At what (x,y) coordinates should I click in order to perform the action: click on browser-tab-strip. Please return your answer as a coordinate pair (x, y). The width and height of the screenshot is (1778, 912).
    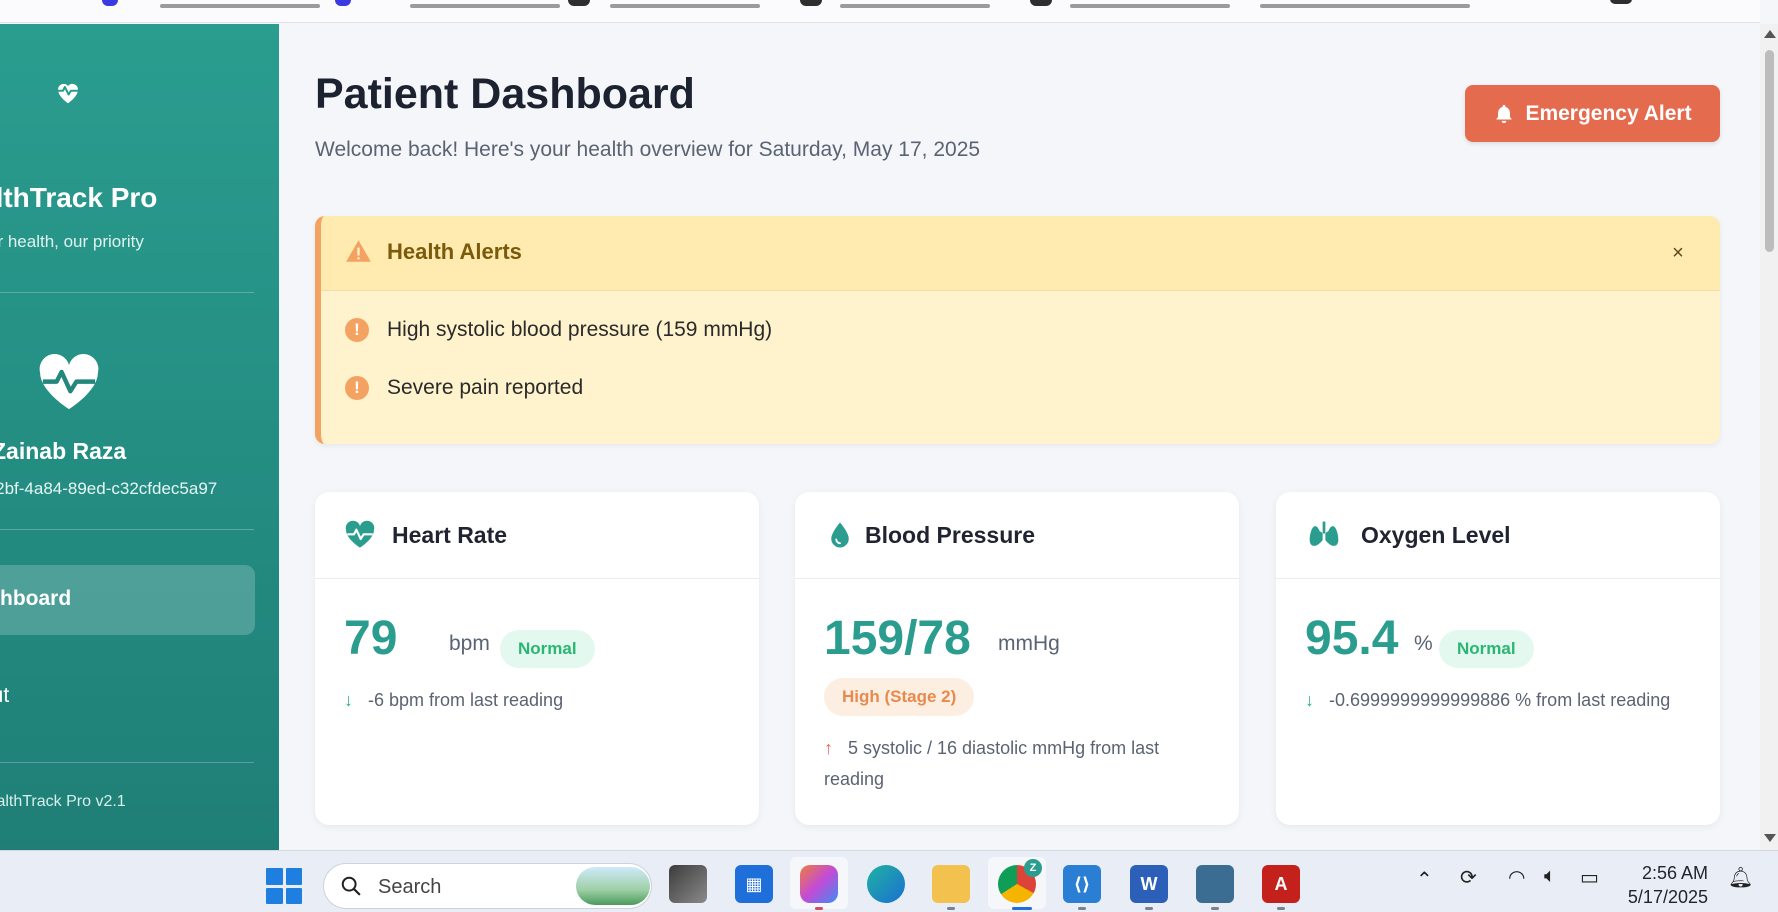
    Looking at the image, I should click on (880, 11).